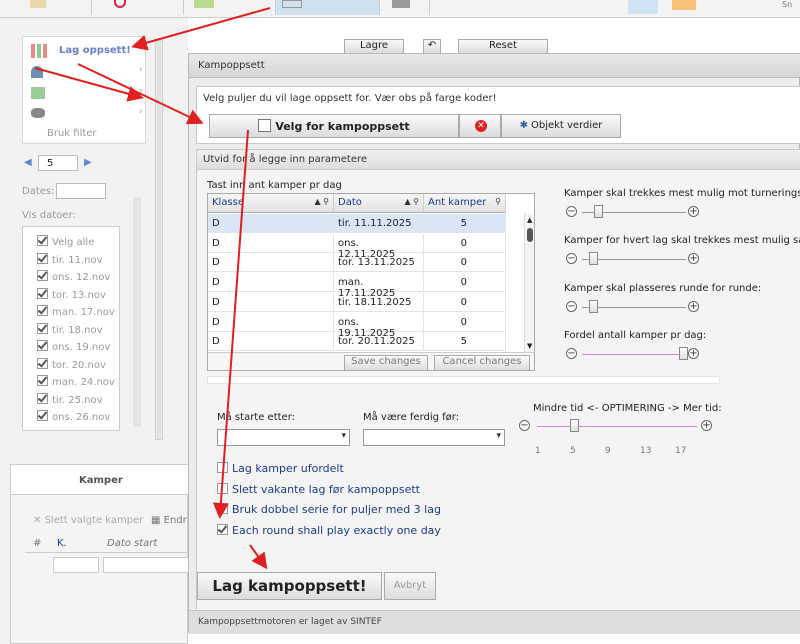  What do you see at coordinates (132, 543) in the screenshot?
I see `col-dato-start: Dato start` at bounding box center [132, 543].